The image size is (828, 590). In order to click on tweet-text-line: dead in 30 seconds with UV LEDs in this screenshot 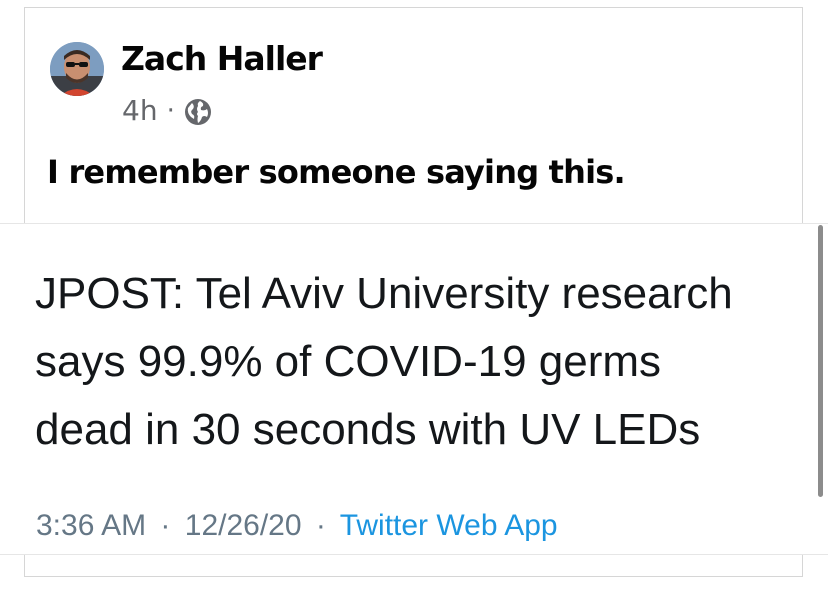, I will do `click(368, 429)`.